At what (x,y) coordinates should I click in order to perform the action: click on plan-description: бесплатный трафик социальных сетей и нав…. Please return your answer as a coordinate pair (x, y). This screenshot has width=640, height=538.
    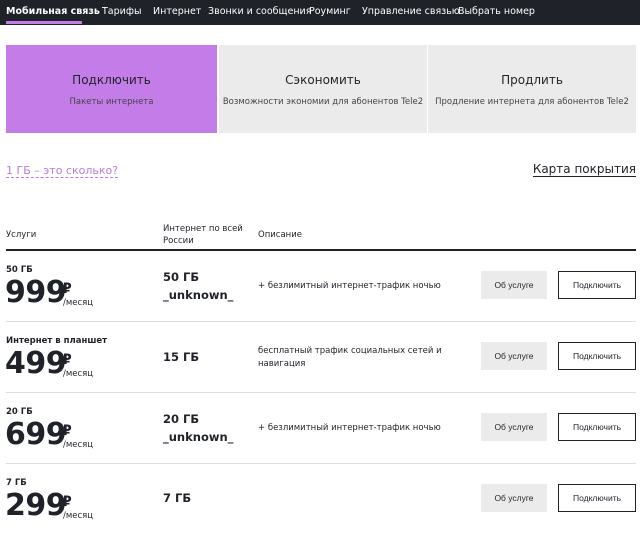
    Looking at the image, I should click on (350, 357).